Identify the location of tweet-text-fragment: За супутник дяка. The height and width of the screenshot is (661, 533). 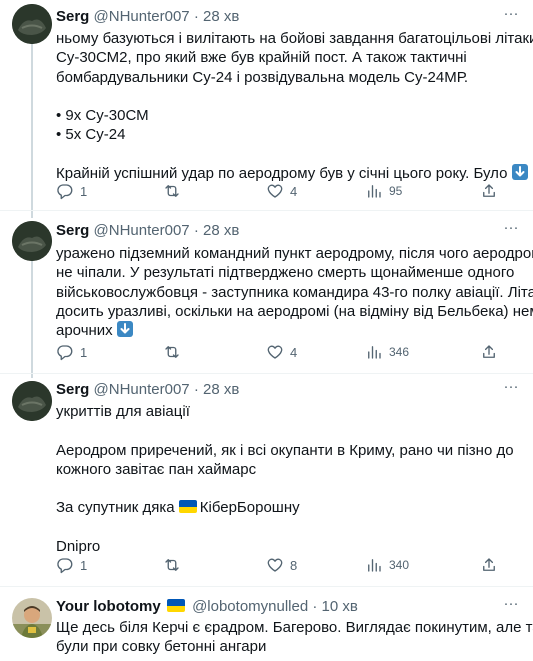
(115, 508).